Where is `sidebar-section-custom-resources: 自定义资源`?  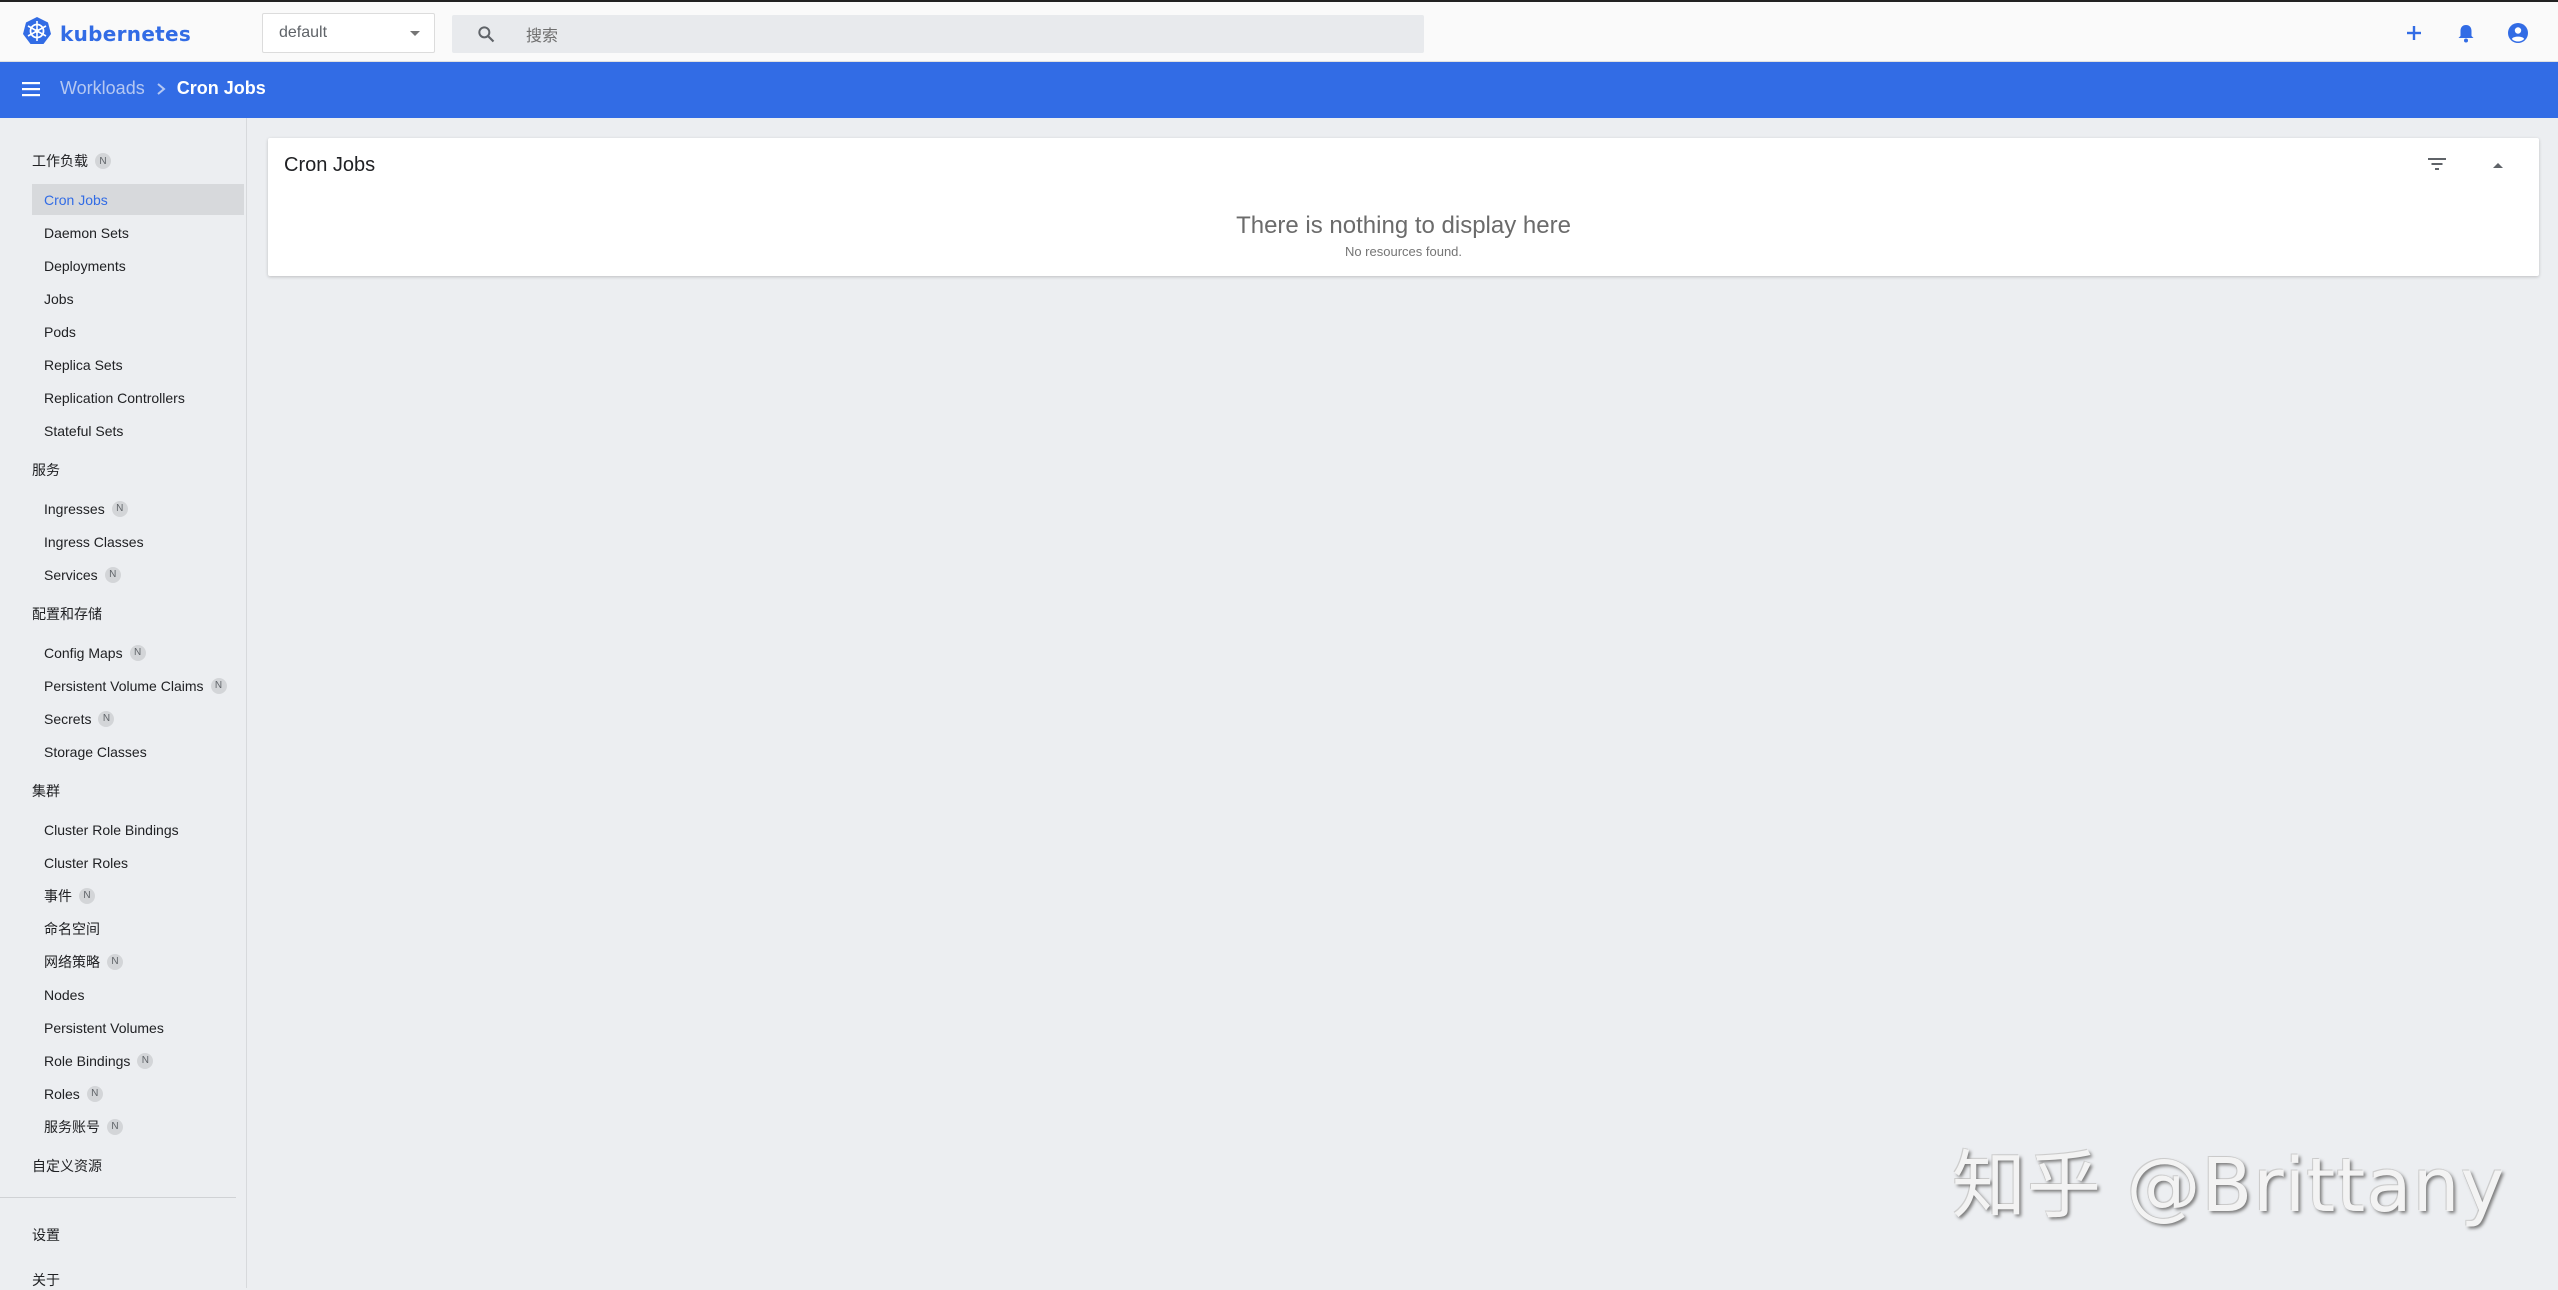 sidebar-section-custom-resources: 自定义资源 is located at coordinates (67, 1166).